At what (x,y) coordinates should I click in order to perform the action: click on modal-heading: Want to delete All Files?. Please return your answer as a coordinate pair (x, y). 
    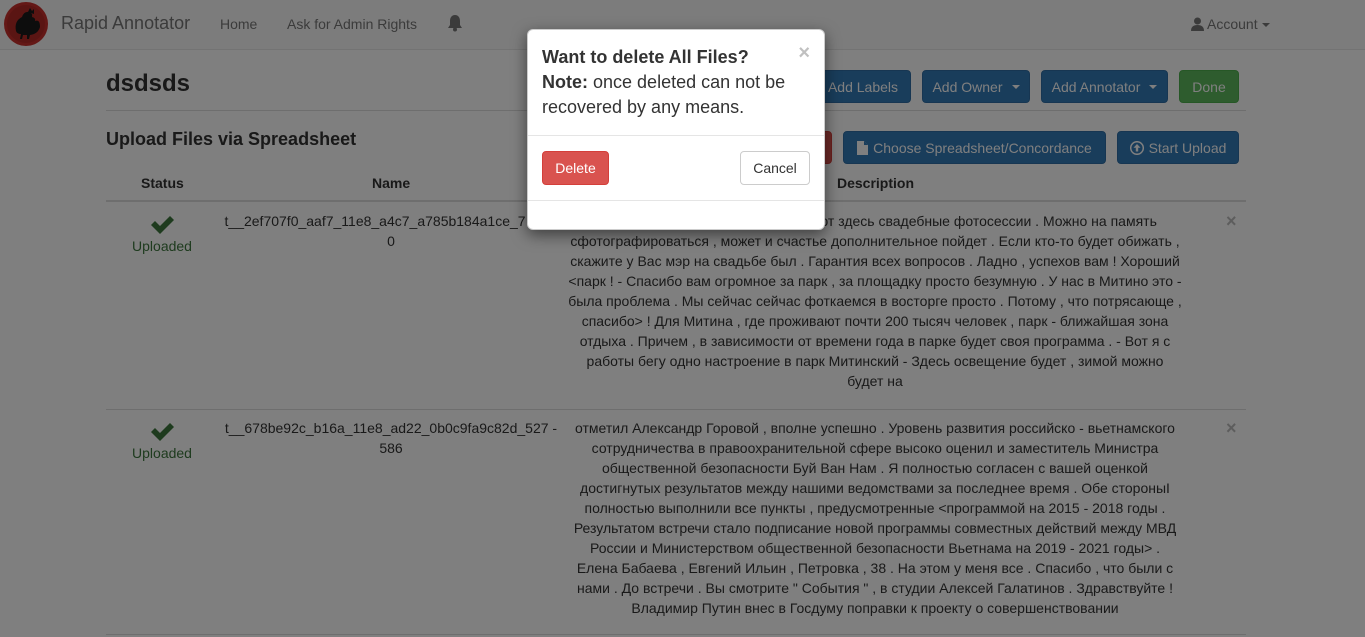
    Looking at the image, I should click on (645, 57).